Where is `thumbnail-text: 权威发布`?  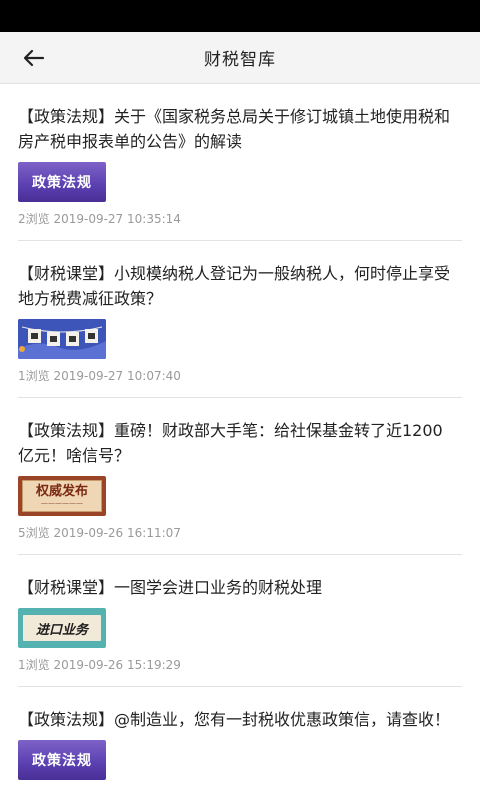 thumbnail-text: 权威发布 is located at coordinates (61, 491).